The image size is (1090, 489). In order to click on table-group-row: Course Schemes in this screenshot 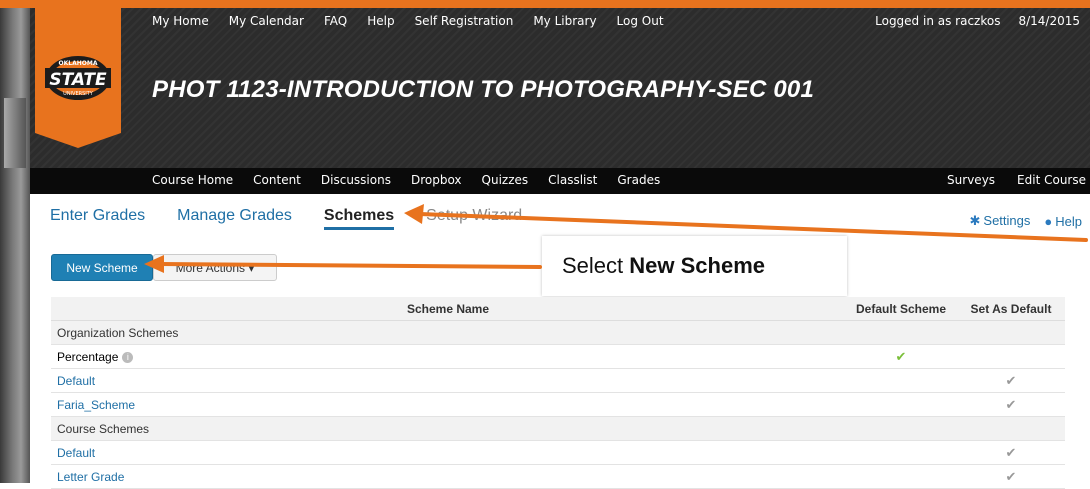, I will do `click(558, 428)`.